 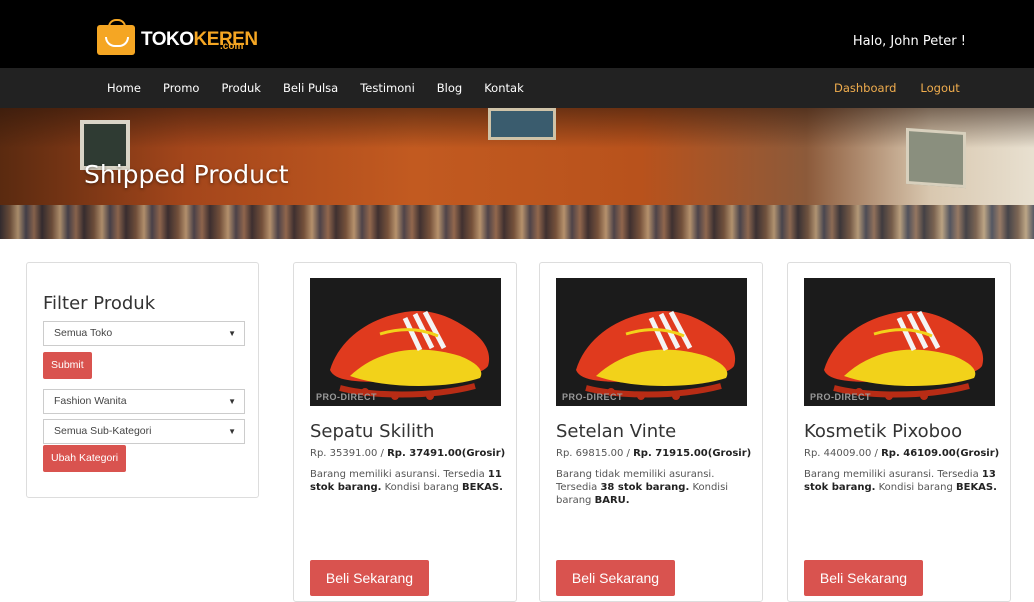 I want to click on nav-item-blog: Blog, so click(x=449, y=88).